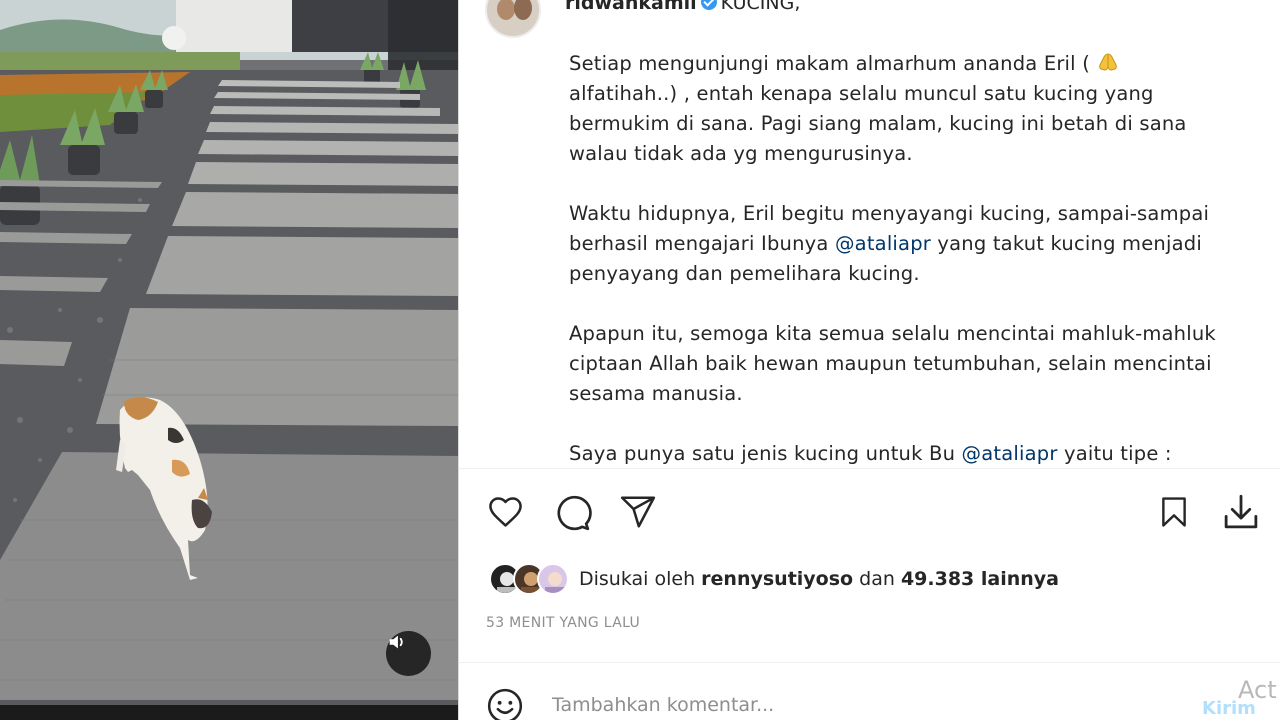  I want to click on smiley-icon, so click(505, 703).